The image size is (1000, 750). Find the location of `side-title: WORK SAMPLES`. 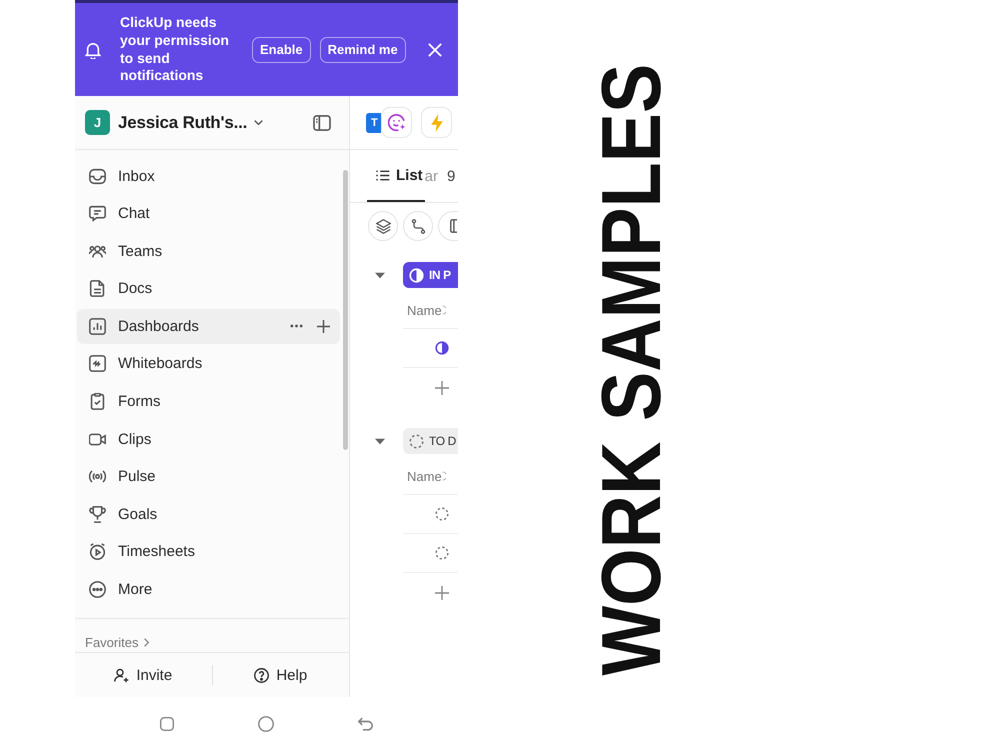

side-title: WORK SAMPLES is located at coordinates (631, 370).